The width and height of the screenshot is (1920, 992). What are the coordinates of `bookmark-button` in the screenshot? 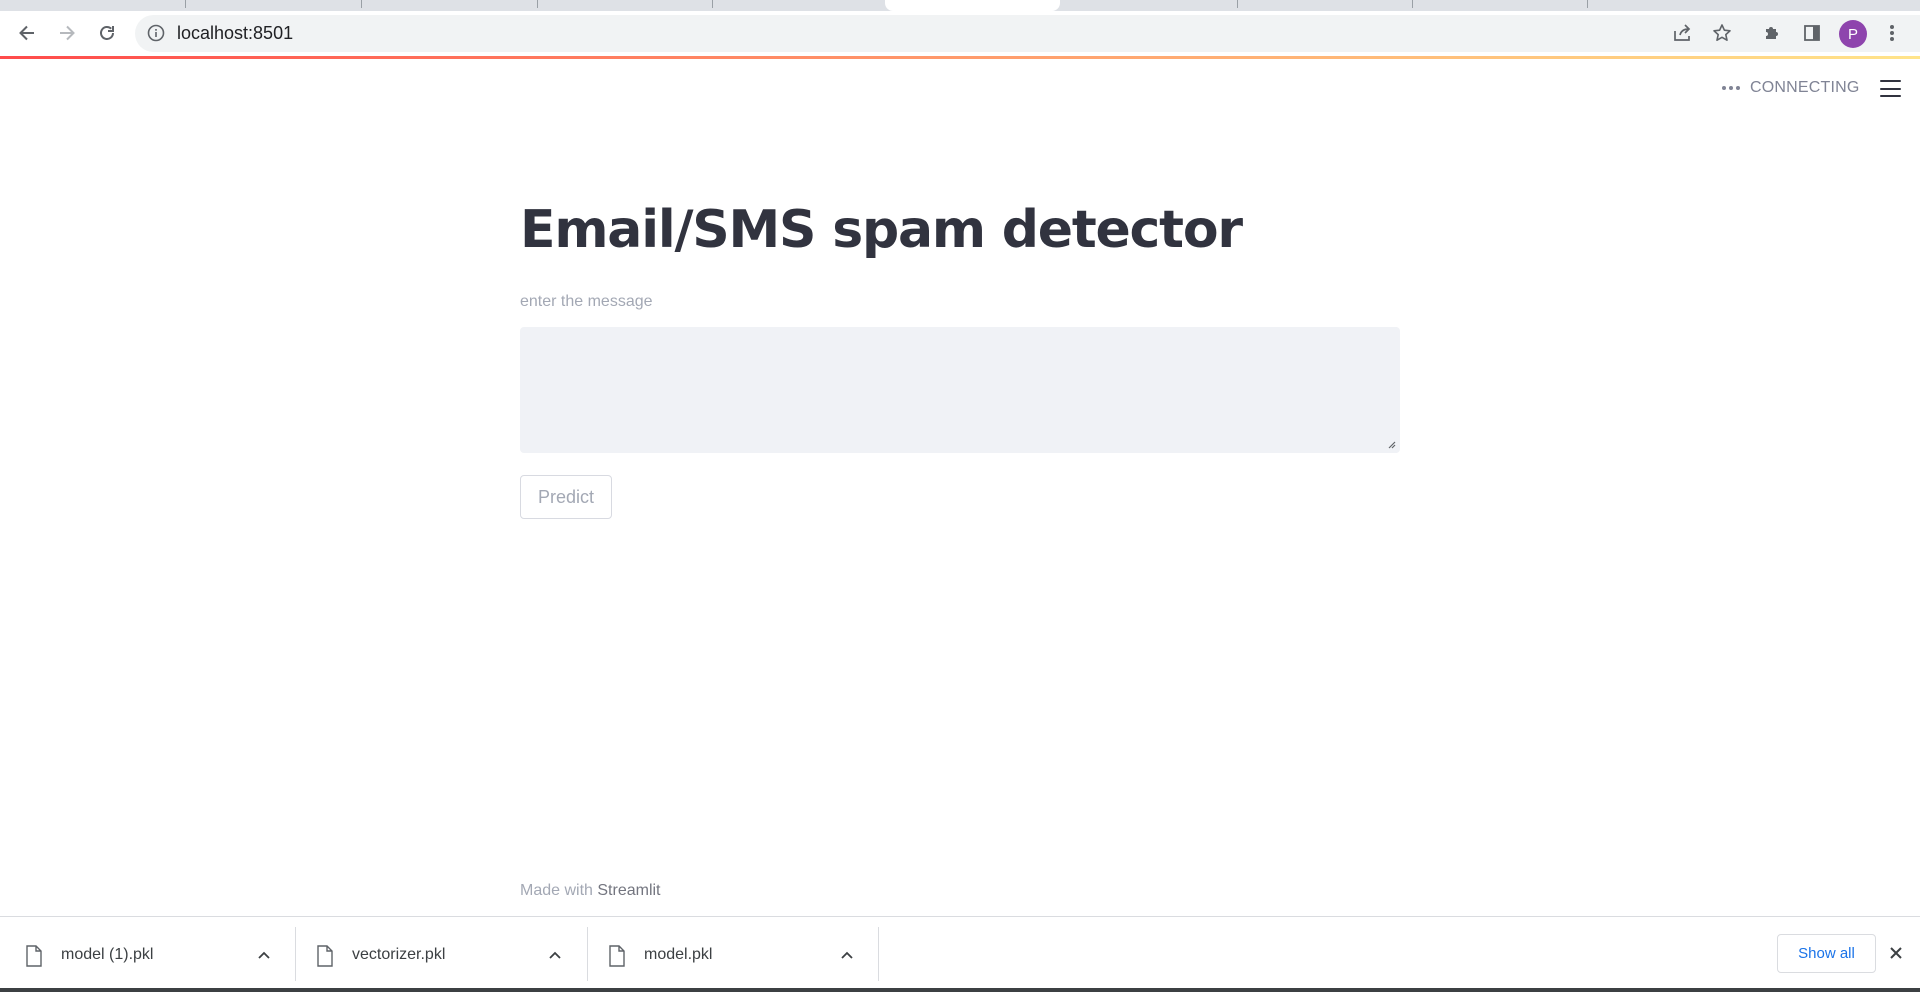 It's located at (1722, 33).